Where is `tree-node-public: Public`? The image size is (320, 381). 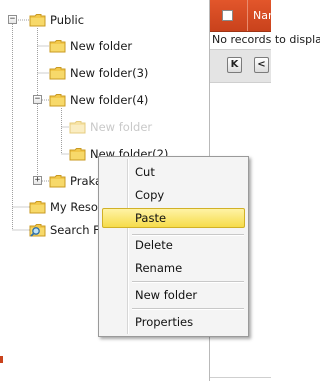
tree-node-public: Public is located at coordinates (56, 20).